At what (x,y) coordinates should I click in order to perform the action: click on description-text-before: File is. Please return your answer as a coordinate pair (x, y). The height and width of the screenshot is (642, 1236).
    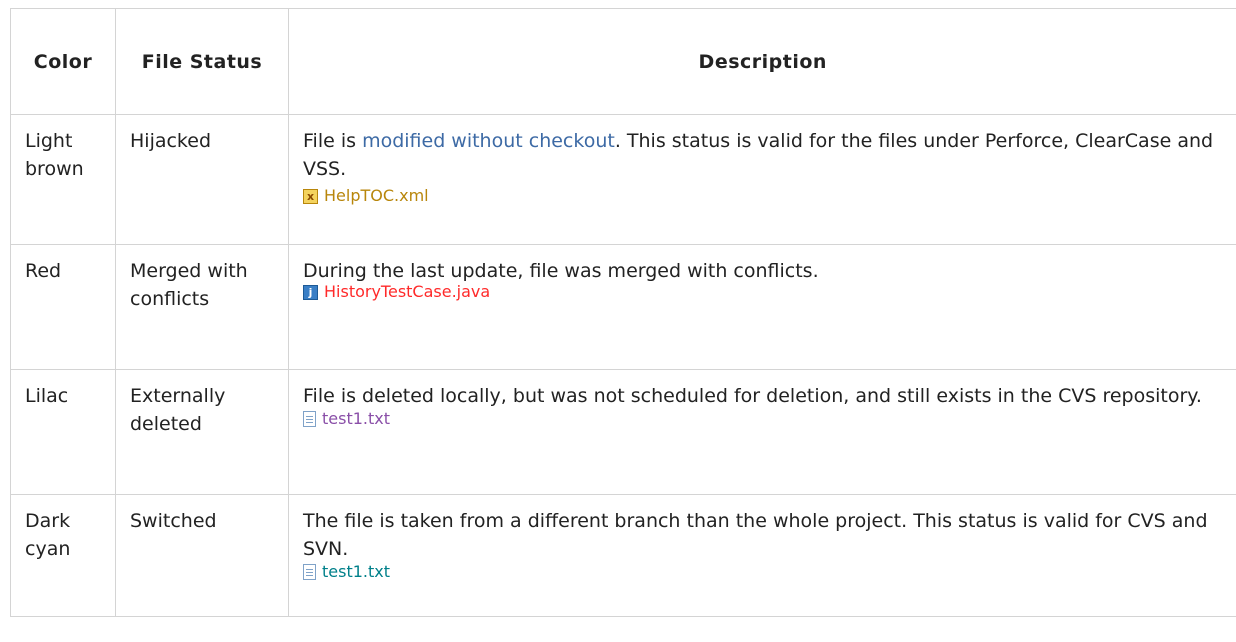
    Looking at the image, I should click on (333, 141).